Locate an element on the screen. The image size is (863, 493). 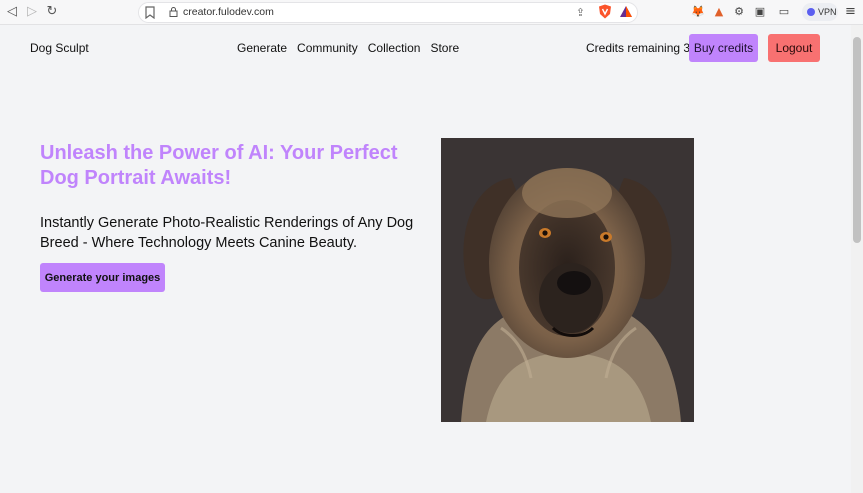
nav-store: Store is located at coordinates (444, 48).